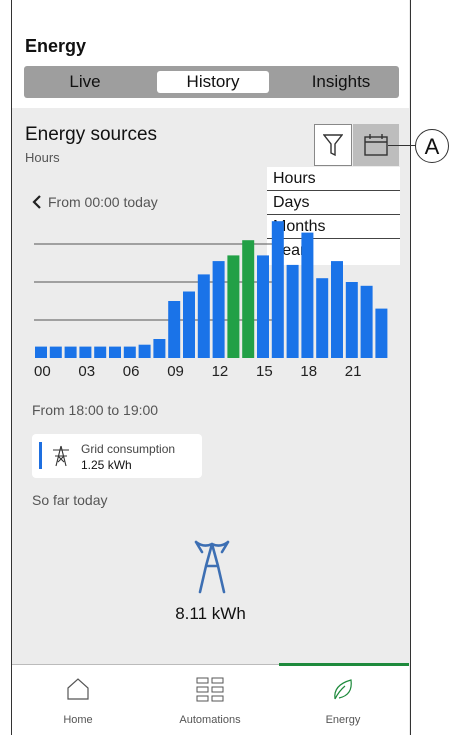  Describe the element at coordinates (86, 371) in the screenshot. I see `chart-x-tick-label: 03` at that location.